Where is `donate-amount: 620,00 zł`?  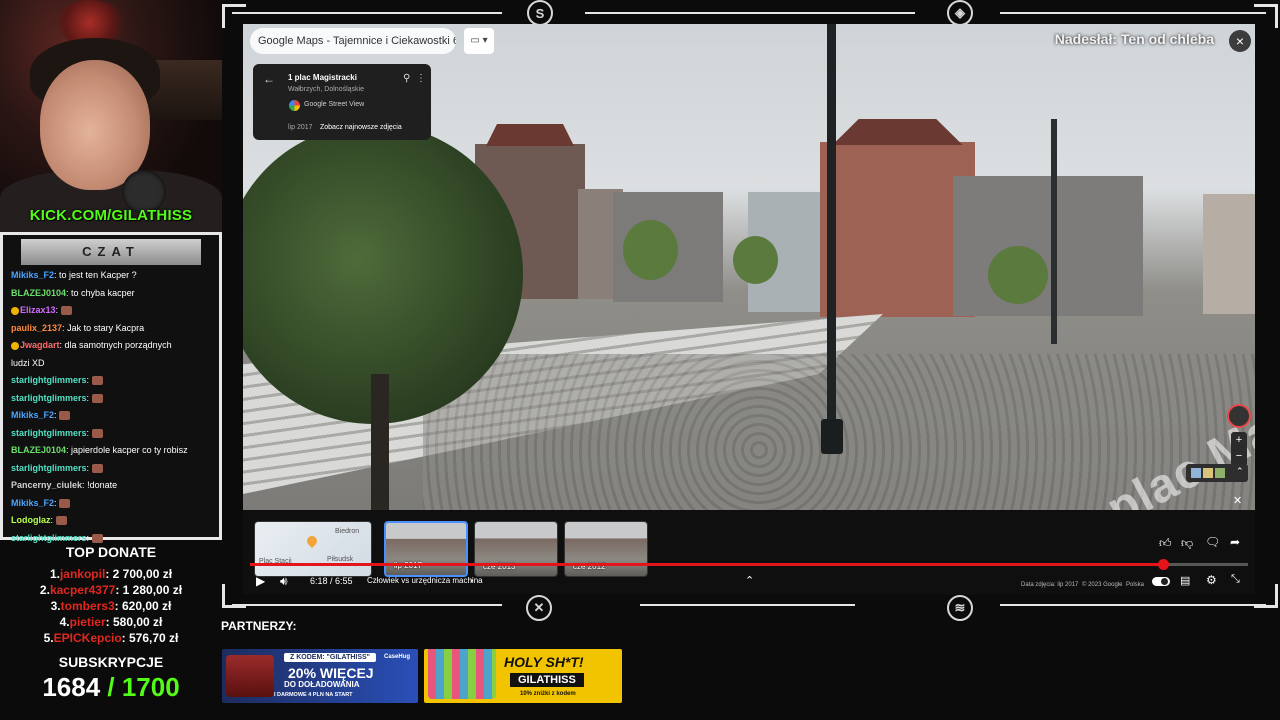 donate-amount: 620,00 zł is located at coordinates (147, 606).